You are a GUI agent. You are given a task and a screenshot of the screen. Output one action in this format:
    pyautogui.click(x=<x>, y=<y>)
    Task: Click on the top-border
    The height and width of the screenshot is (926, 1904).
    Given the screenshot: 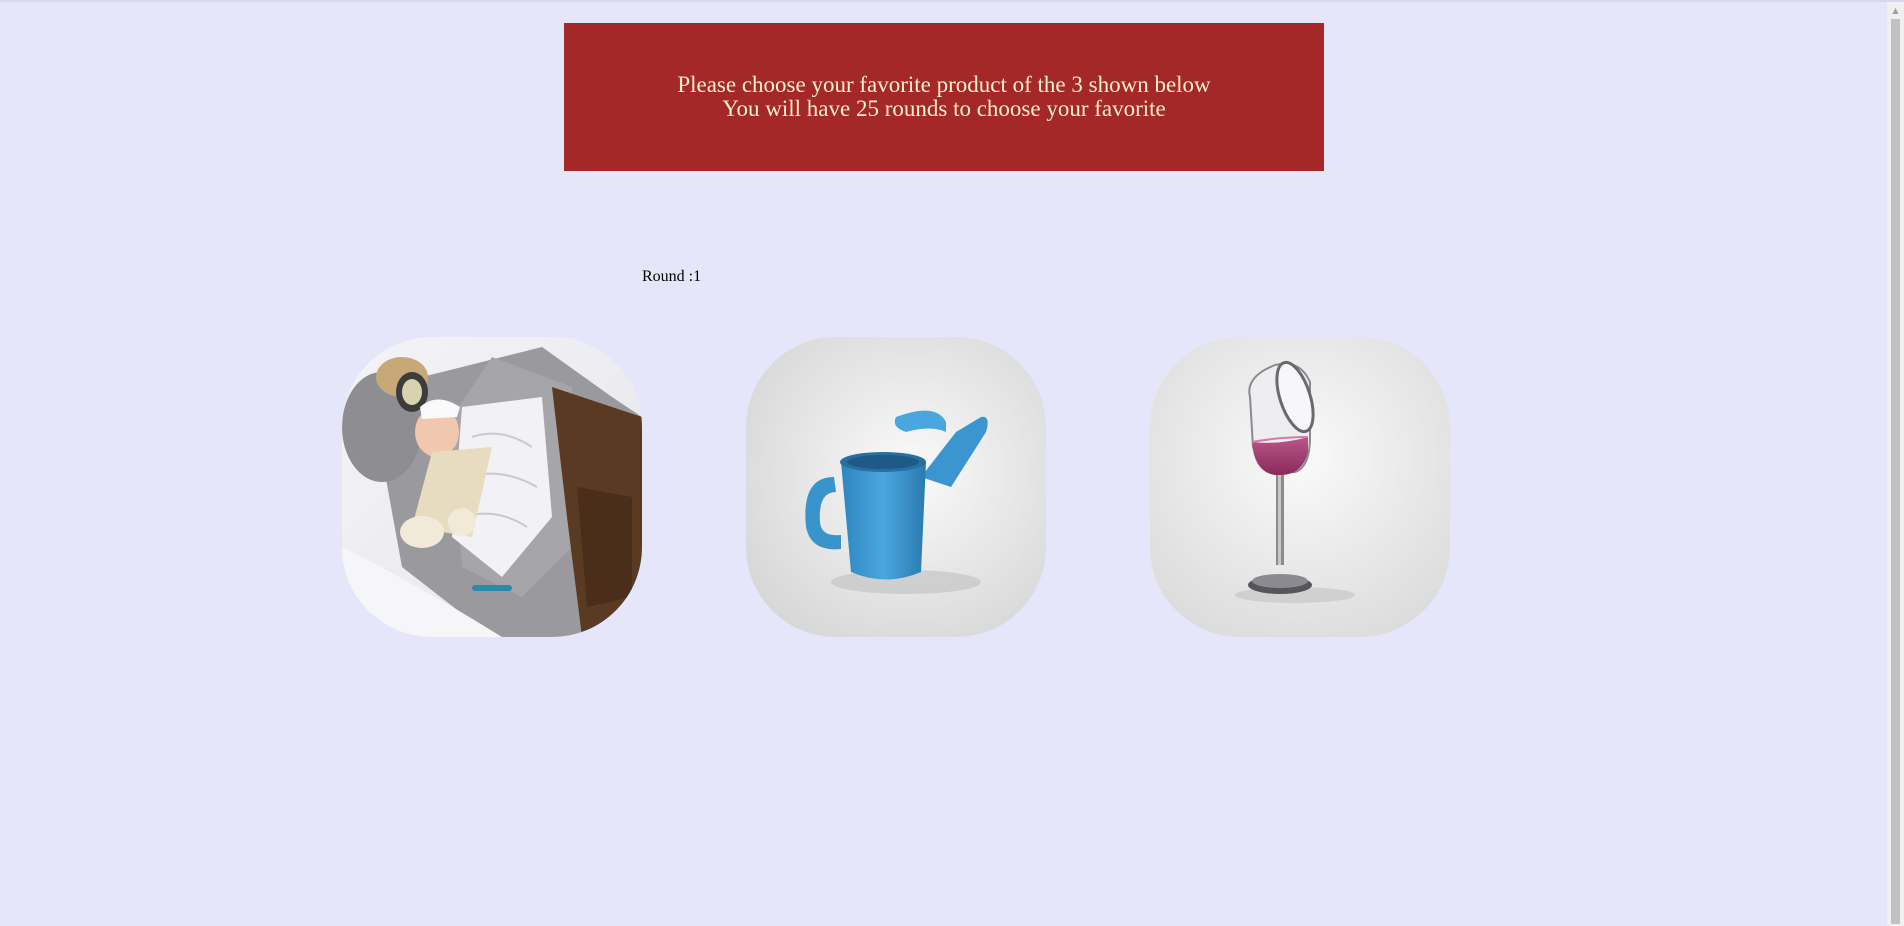 What is the action you would take?
    pyautogui.click(x=952, y=1)
    